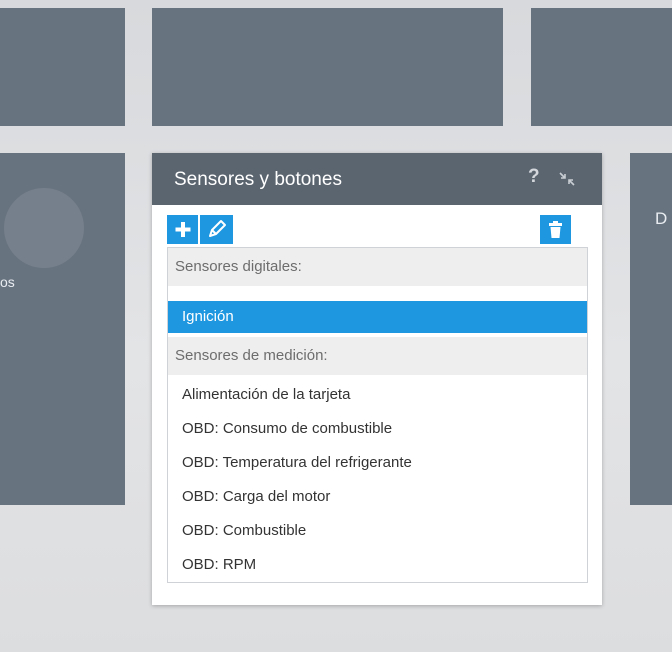 The height and width of the screenshot is (652, 672). I want to click on widget-header: Sensores y botones ?, so click(377, 179).